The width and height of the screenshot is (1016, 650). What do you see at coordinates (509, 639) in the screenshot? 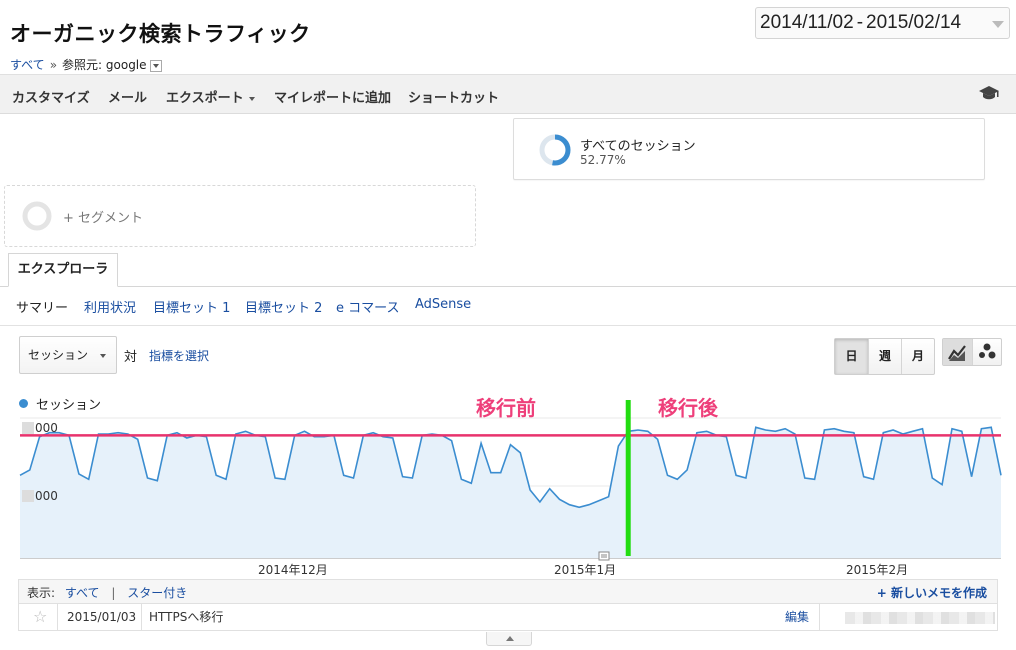
I see `collapse-annotations-button` at bounding box center [509, 639].